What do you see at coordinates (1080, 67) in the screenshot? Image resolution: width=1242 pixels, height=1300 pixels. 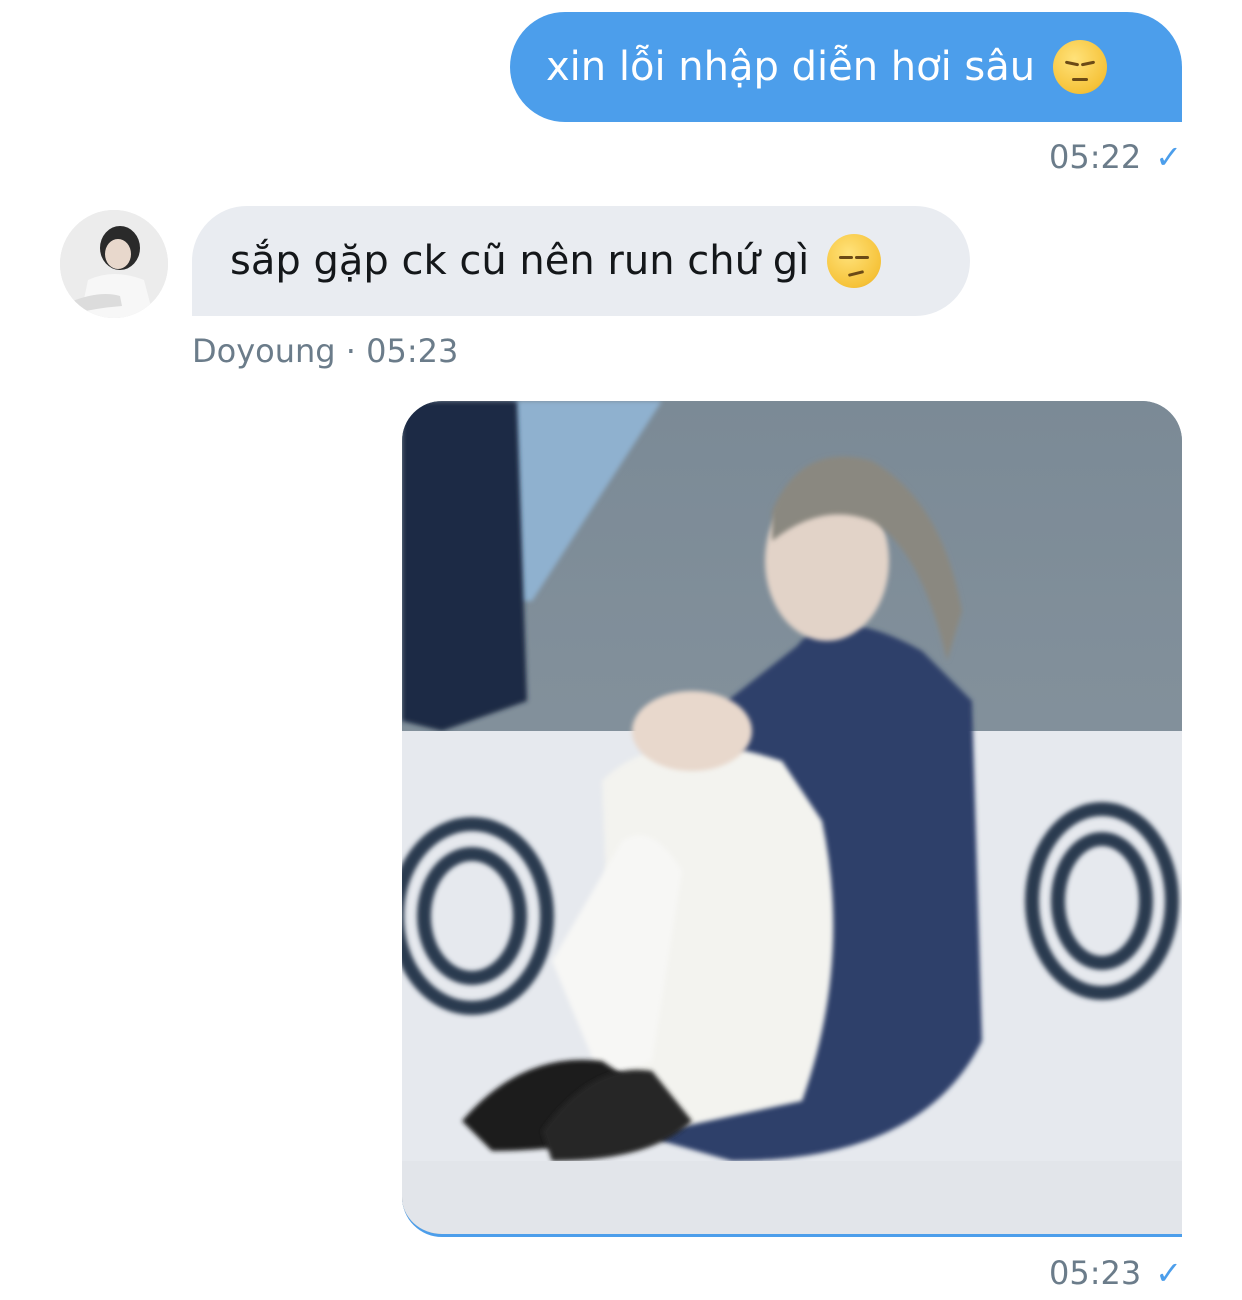 I see `pensive-face-emoji-icon` at bounding box center [1080, 67].